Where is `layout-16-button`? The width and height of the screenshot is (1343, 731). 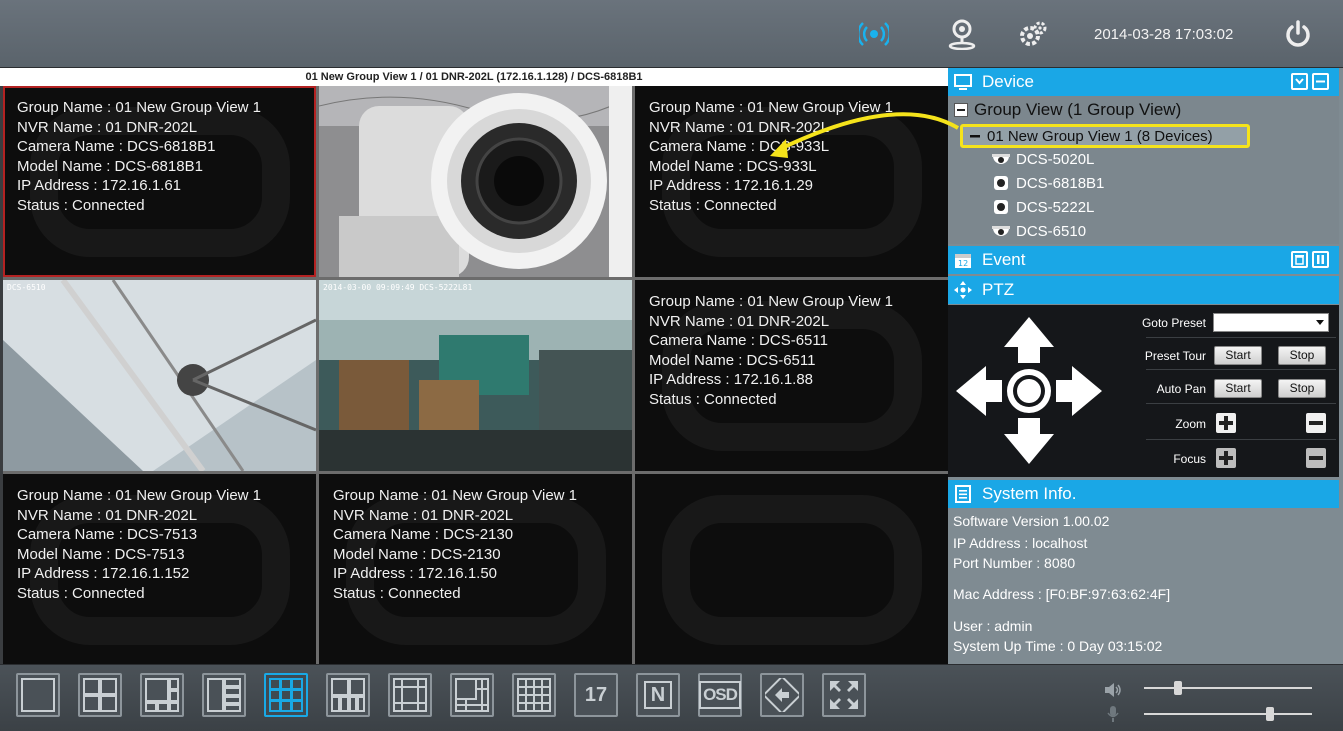 layout-16-button is located at coordinates (534, 695).